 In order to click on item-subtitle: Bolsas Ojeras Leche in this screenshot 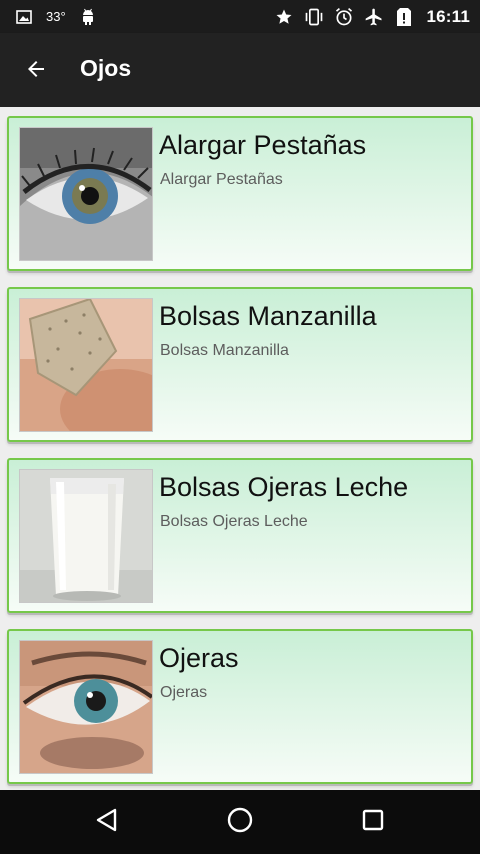, I will do `click(234, 521)`.